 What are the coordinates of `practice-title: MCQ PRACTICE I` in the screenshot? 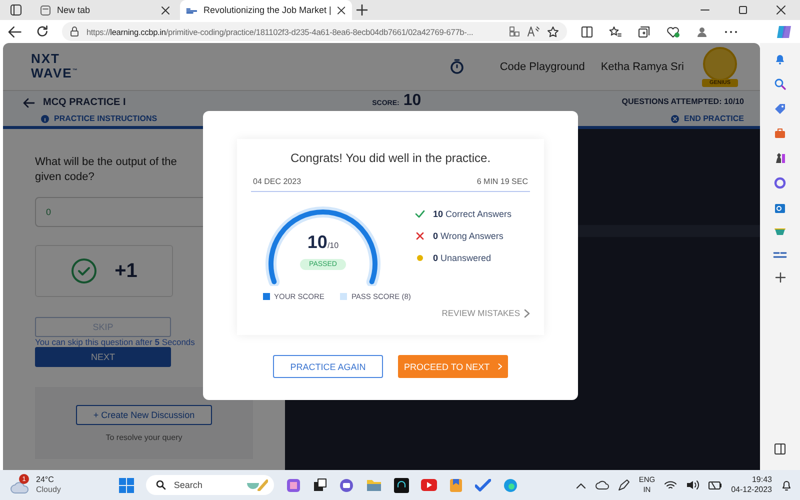 It's located at (84, 102).